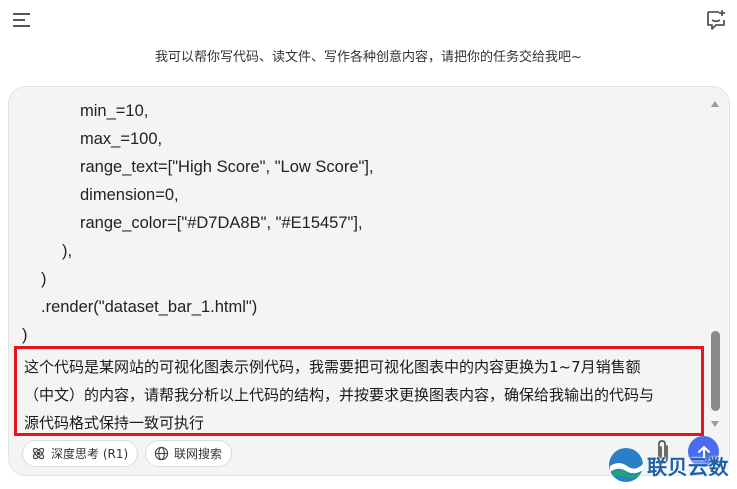  What do you see at coordinates (198, 454) in the screenshot?
I see `web-search-label: 联网搜索` at bounding box center [198, 454].